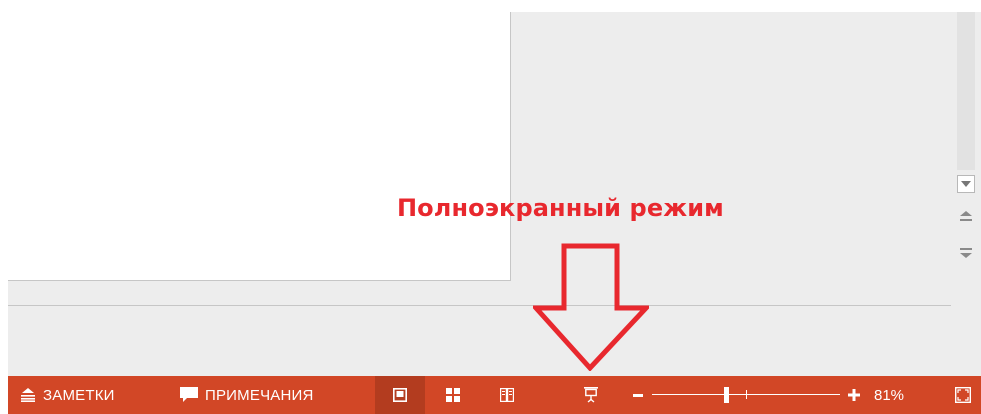  I want to click on slide-show-icon, so click(591, 395).